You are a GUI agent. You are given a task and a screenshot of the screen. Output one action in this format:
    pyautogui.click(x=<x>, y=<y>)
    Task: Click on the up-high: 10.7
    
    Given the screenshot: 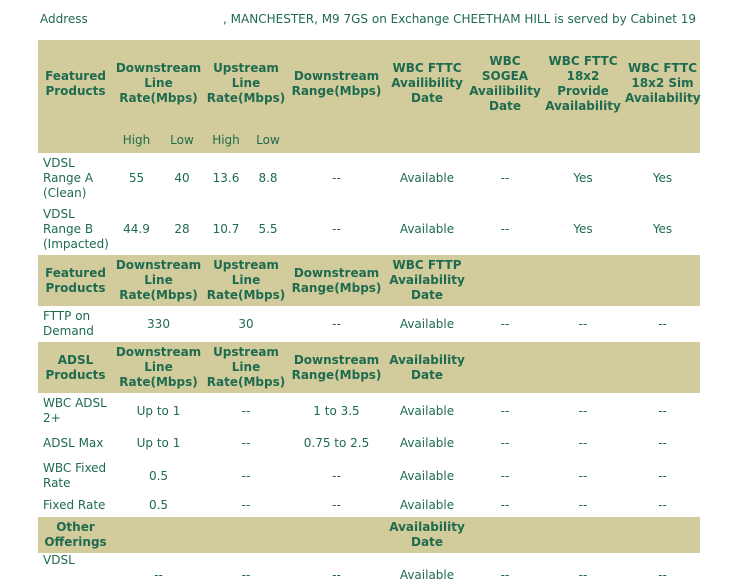 What is the action you would take?
    pyautogui.click(x=226, y=229)
    